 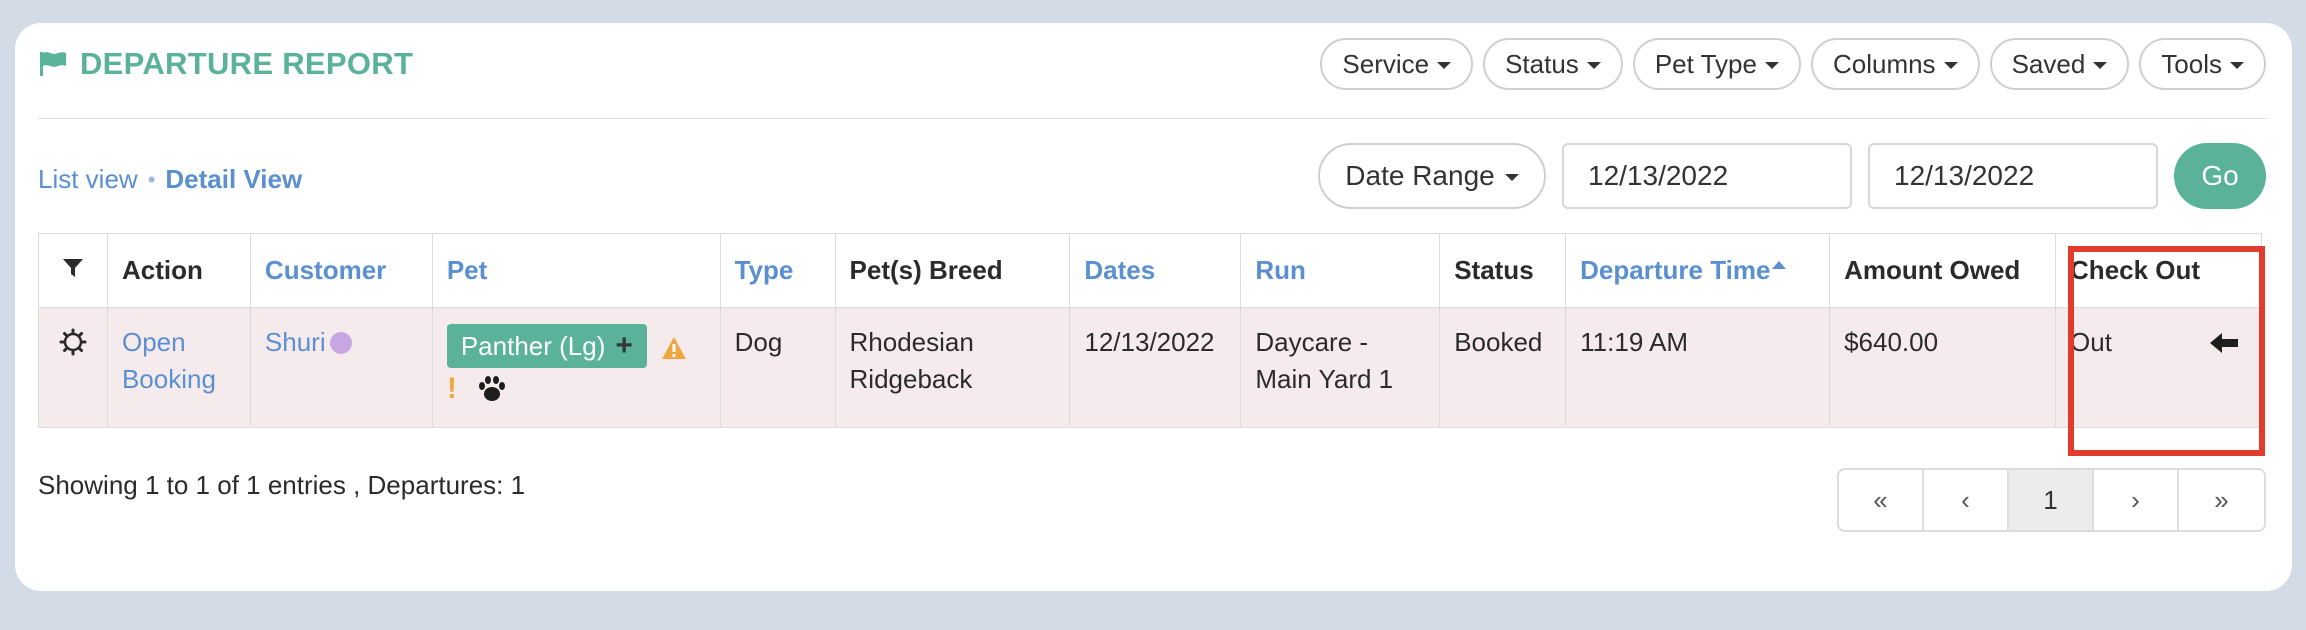 I want to click on pagination: « ‹ 1 › », so click(x=2051, y=500).